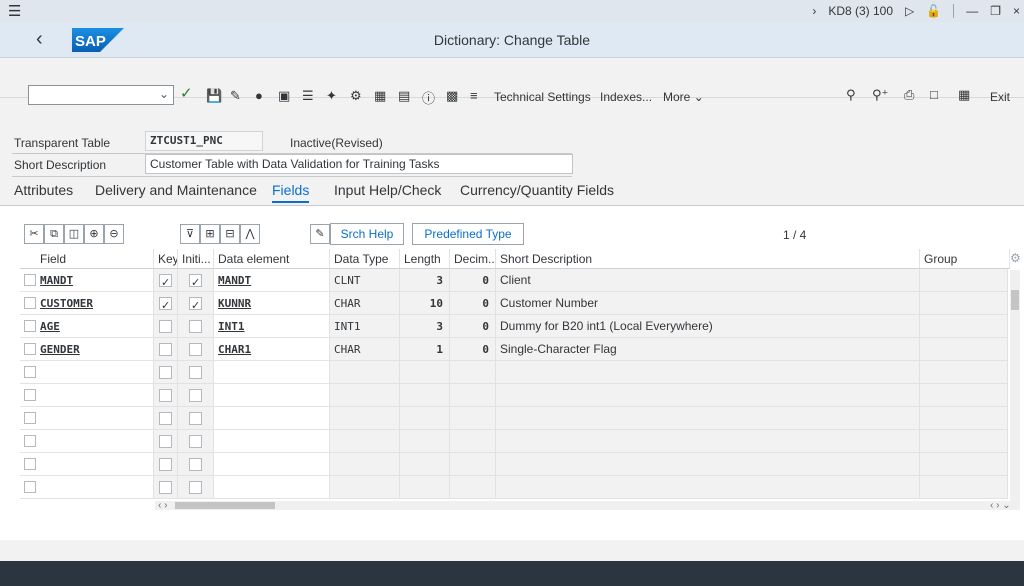 The height and width of the screenshot is (586, 1024). Describe the element at coordinates (101, 95) in the screenshot. I see `command-field: ⌄` at that location.